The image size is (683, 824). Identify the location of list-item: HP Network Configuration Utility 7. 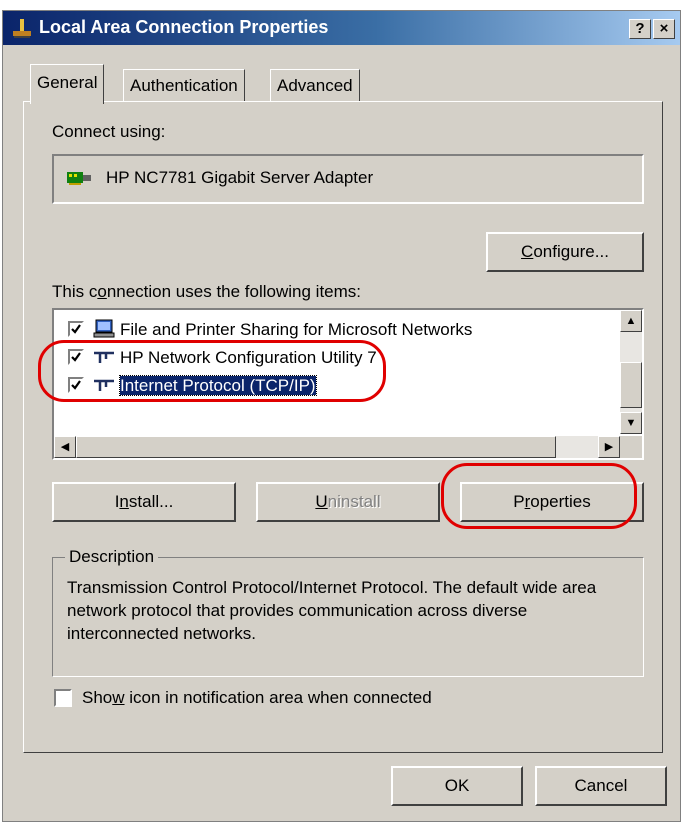
(222, 361).